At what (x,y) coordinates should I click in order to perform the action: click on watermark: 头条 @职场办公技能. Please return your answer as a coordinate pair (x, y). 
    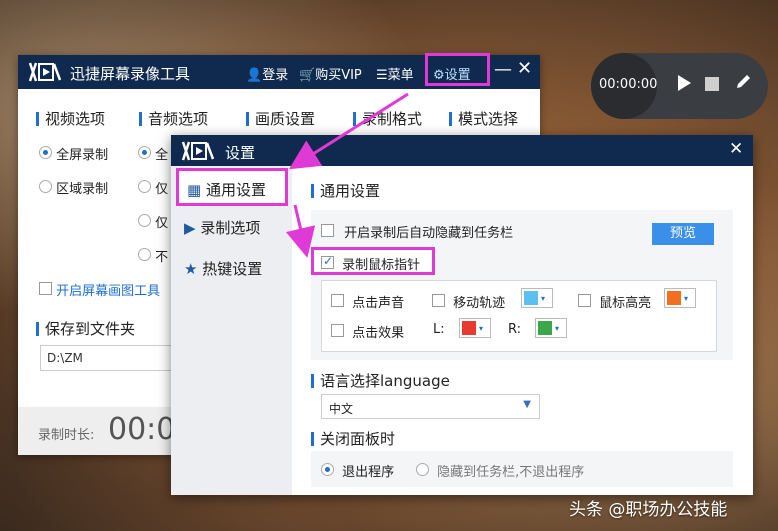
    Looking at the image, I should click on (648, 510).